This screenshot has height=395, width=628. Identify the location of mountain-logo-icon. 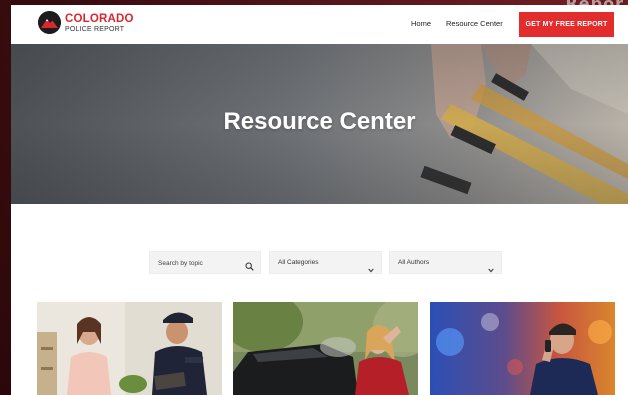
(49, 22).